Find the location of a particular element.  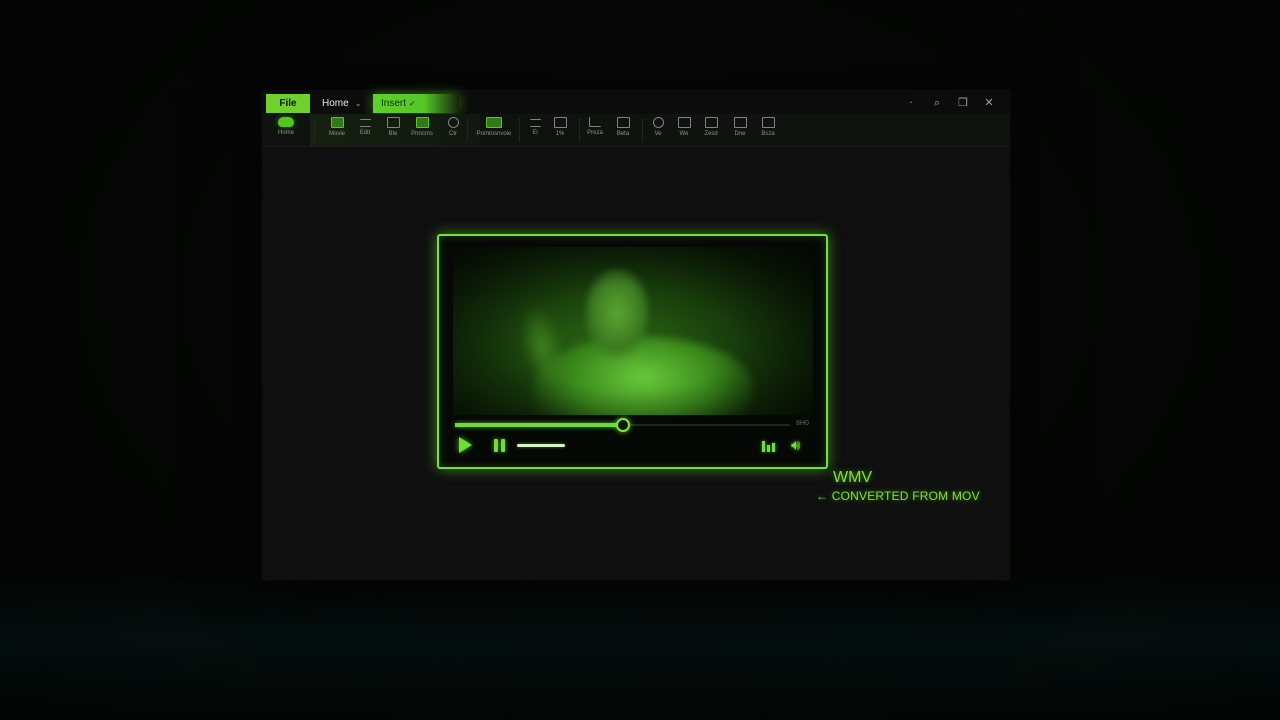

ribbon-label: Dne is located at coordinates (740, 134).